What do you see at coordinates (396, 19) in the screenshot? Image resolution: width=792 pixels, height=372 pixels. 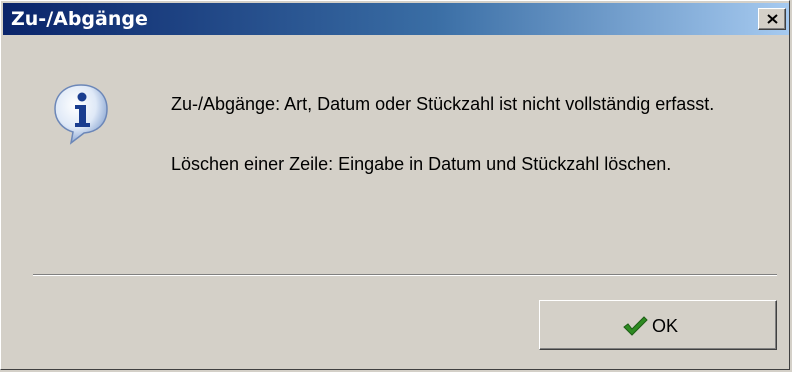 I see `title-bar: Zu-/Abgänge` at bounding box center [396, 19].